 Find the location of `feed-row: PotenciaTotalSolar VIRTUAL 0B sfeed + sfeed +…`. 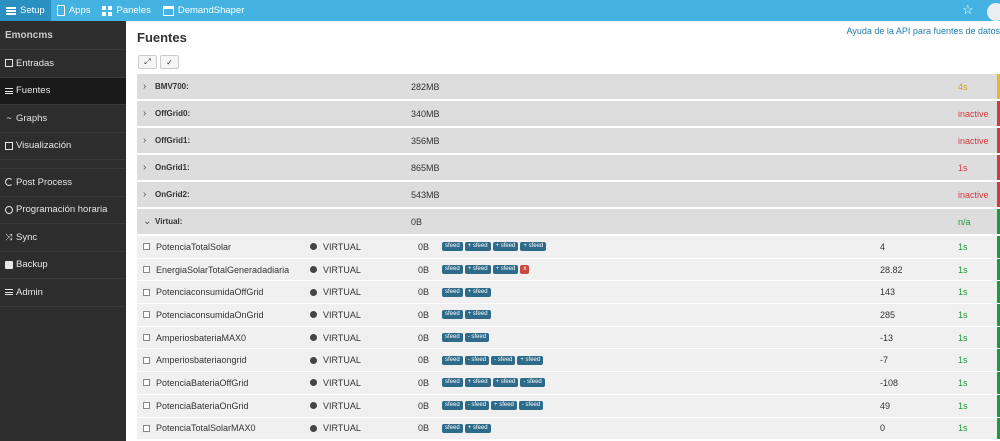

feed-row: PotenciaTotalSolar VIRTUAL 0B sfeed + sfeed +… is located at coordinates (568, 247).